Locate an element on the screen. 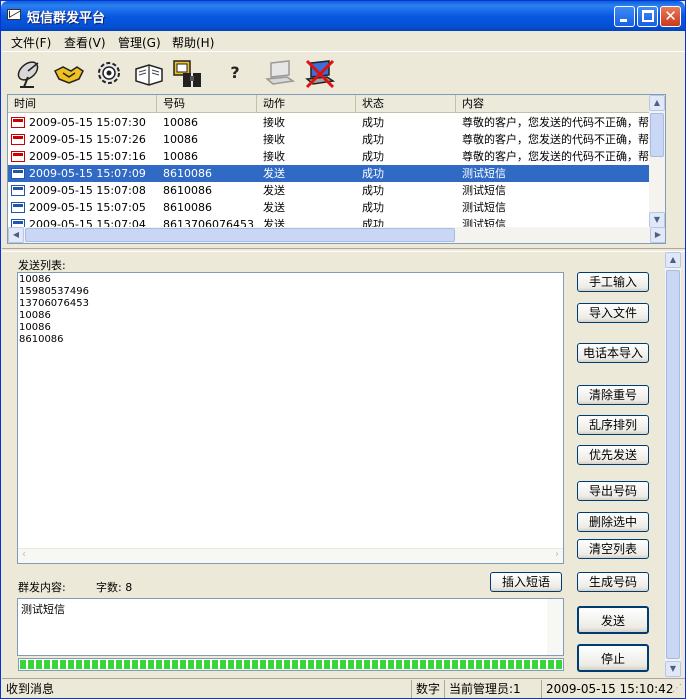 This screenshot has width=686, height=699. tool-connect is located at coordinates (279, 73).